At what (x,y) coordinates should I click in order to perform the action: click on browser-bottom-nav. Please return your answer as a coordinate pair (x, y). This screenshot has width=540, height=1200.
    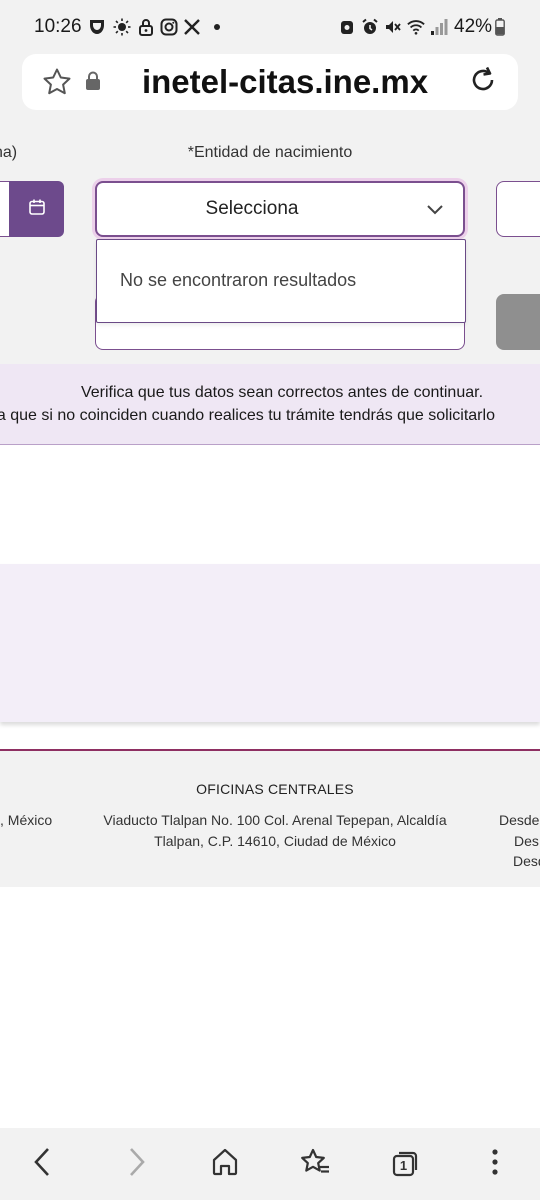
    Looking at the image, I should click on (270, 1164).